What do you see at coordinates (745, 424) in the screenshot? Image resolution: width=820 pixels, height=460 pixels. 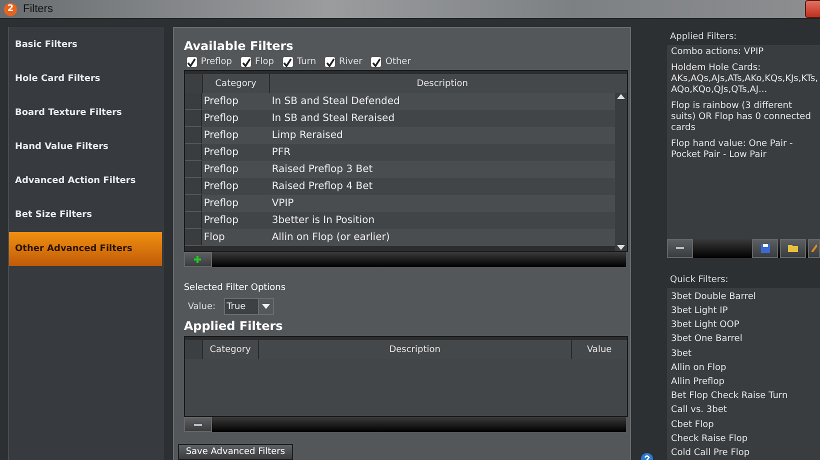 I see `quick-filter-item: Cbet Flop` at bounding box center [745, 424].